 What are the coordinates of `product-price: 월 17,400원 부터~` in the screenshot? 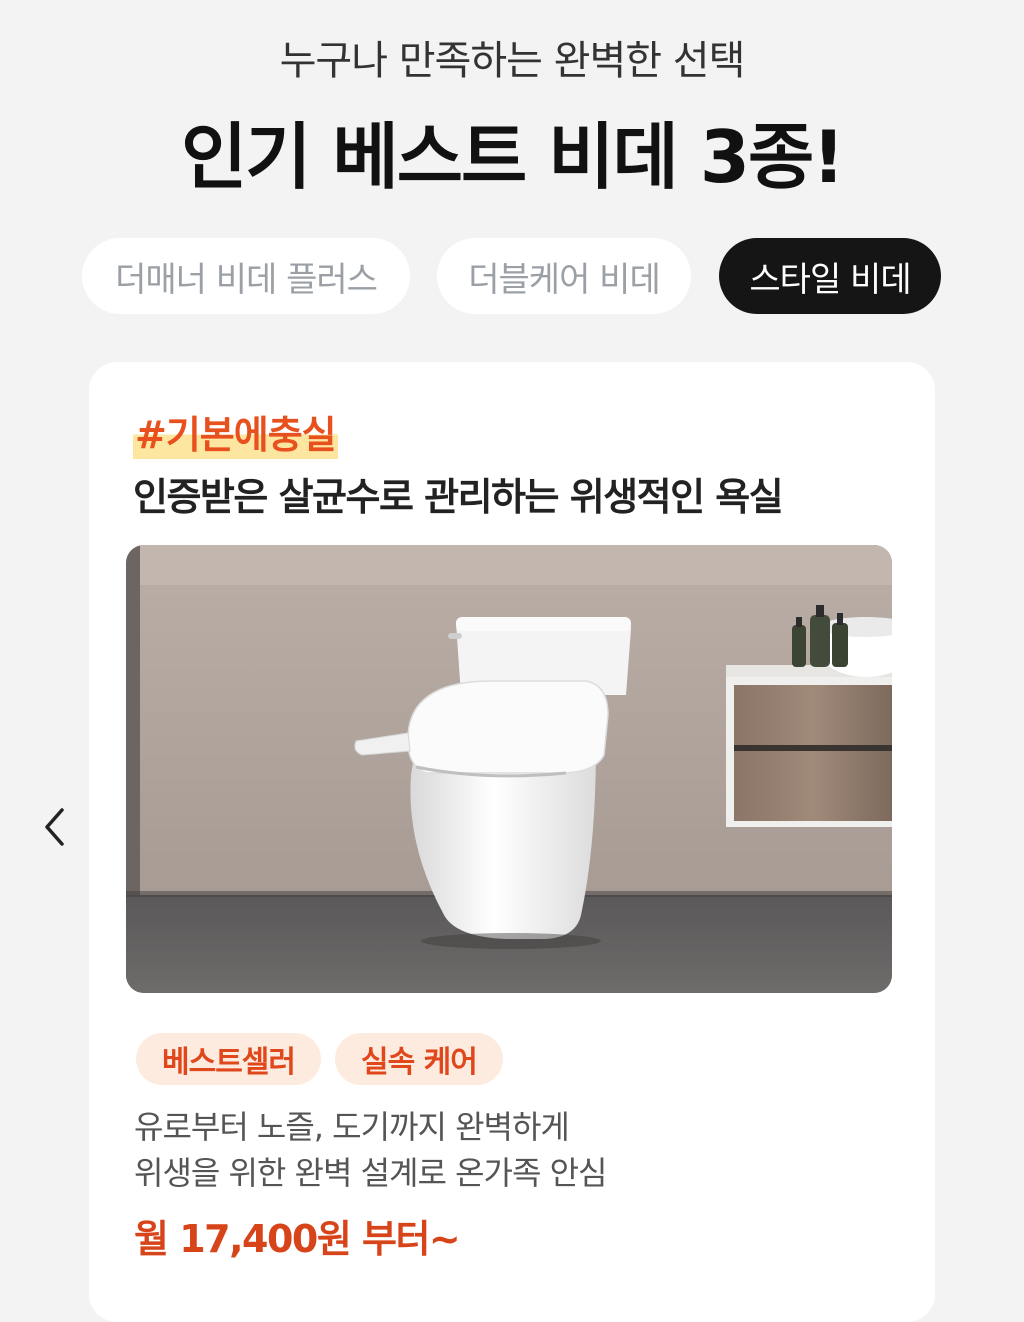 It's located at (297, 1239).